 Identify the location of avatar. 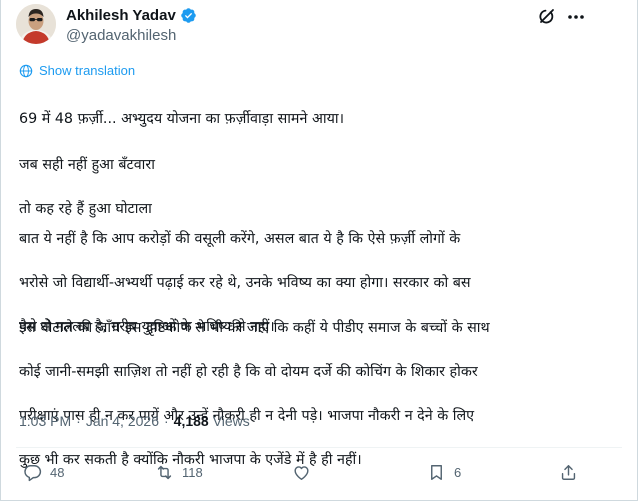
(36, 24).